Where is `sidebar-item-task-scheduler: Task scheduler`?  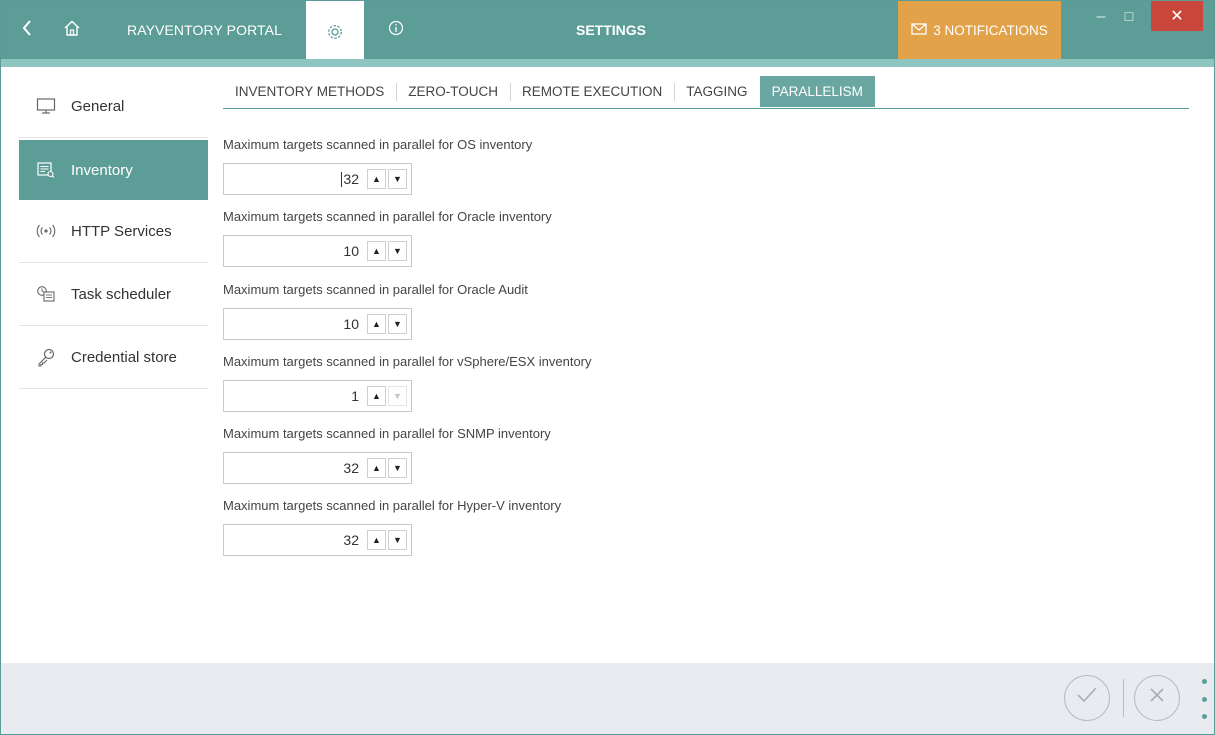
sidebar-item-task-scheduler: Task scheduler is located at coordinates (113, 294).